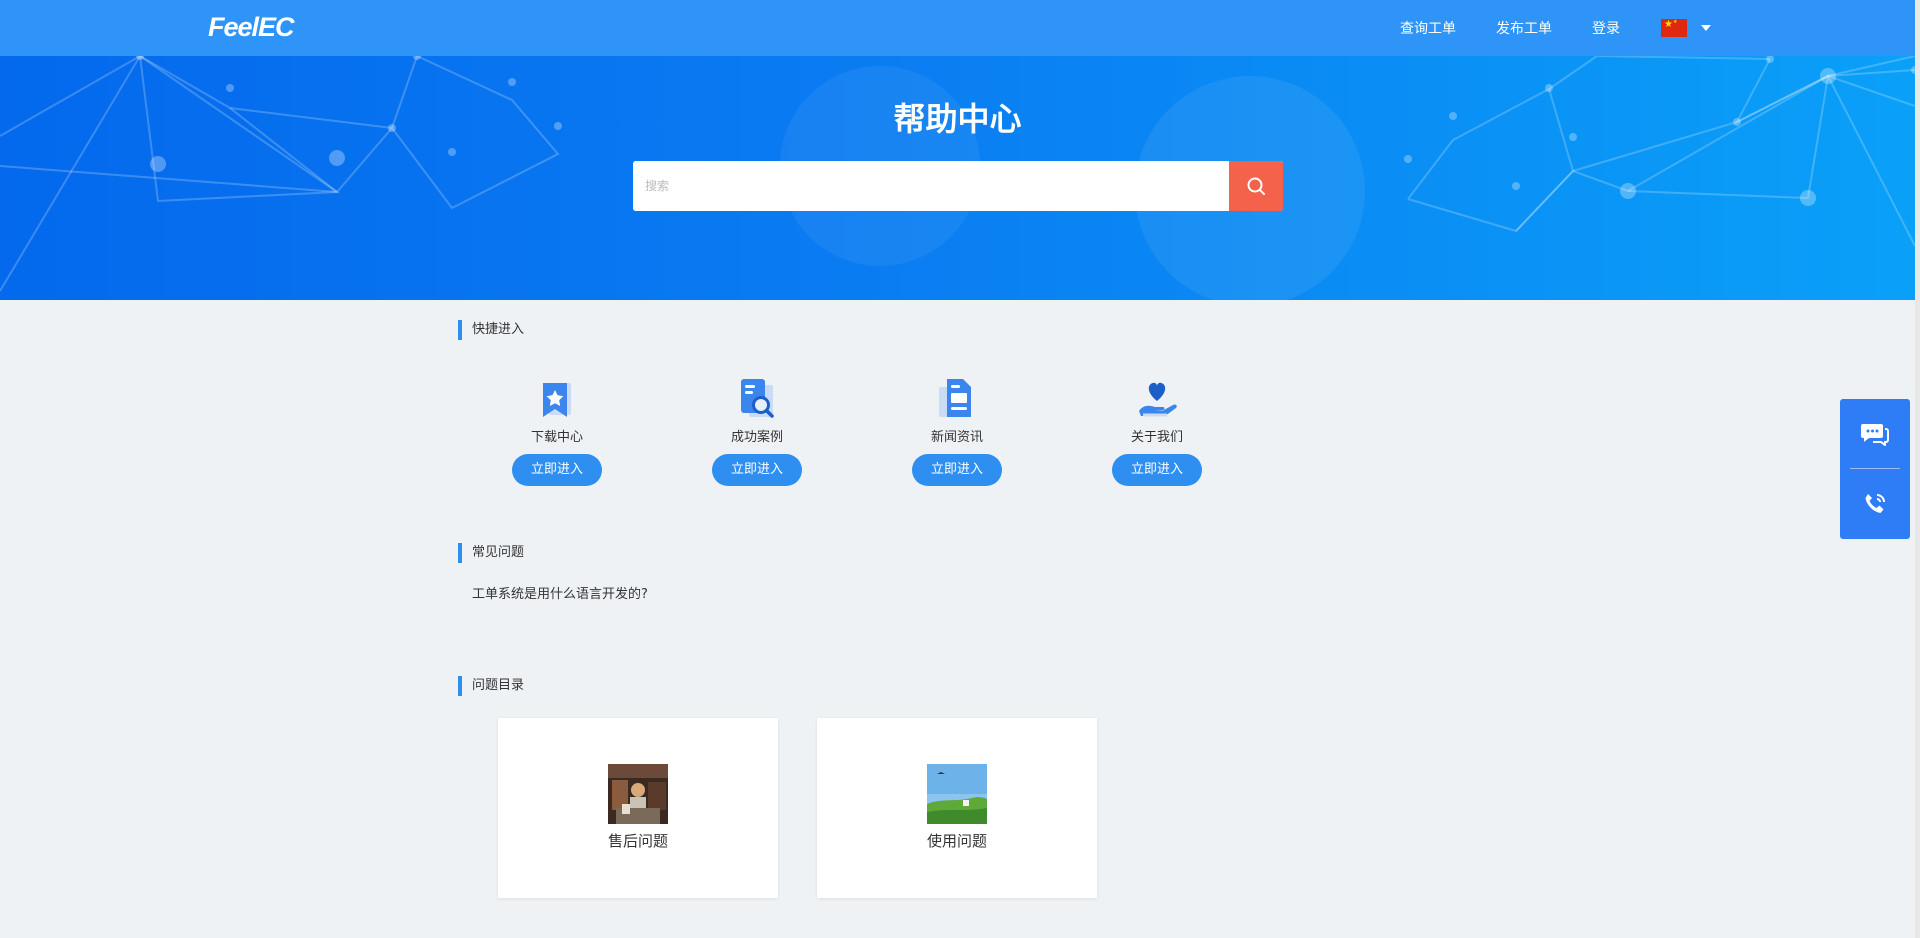 The height and width of the screenshot is (938, 1920). What do you see at coordinates (491, 330) in the screenshot?
I see `section-title-quick-access: 快捷进入` at bounding box center [491, 330].